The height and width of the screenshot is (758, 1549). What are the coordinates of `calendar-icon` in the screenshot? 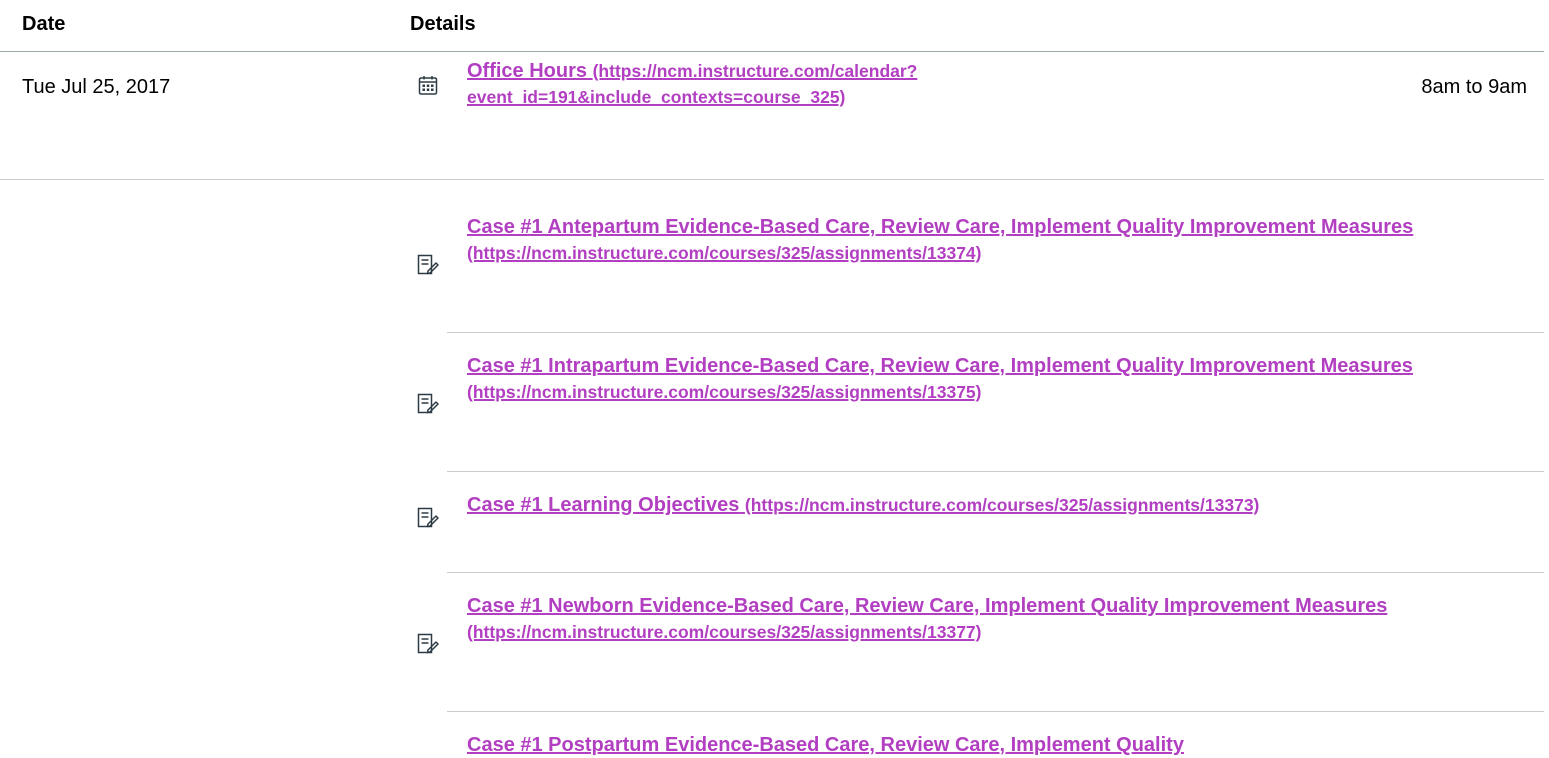 It's located at (428, 85).